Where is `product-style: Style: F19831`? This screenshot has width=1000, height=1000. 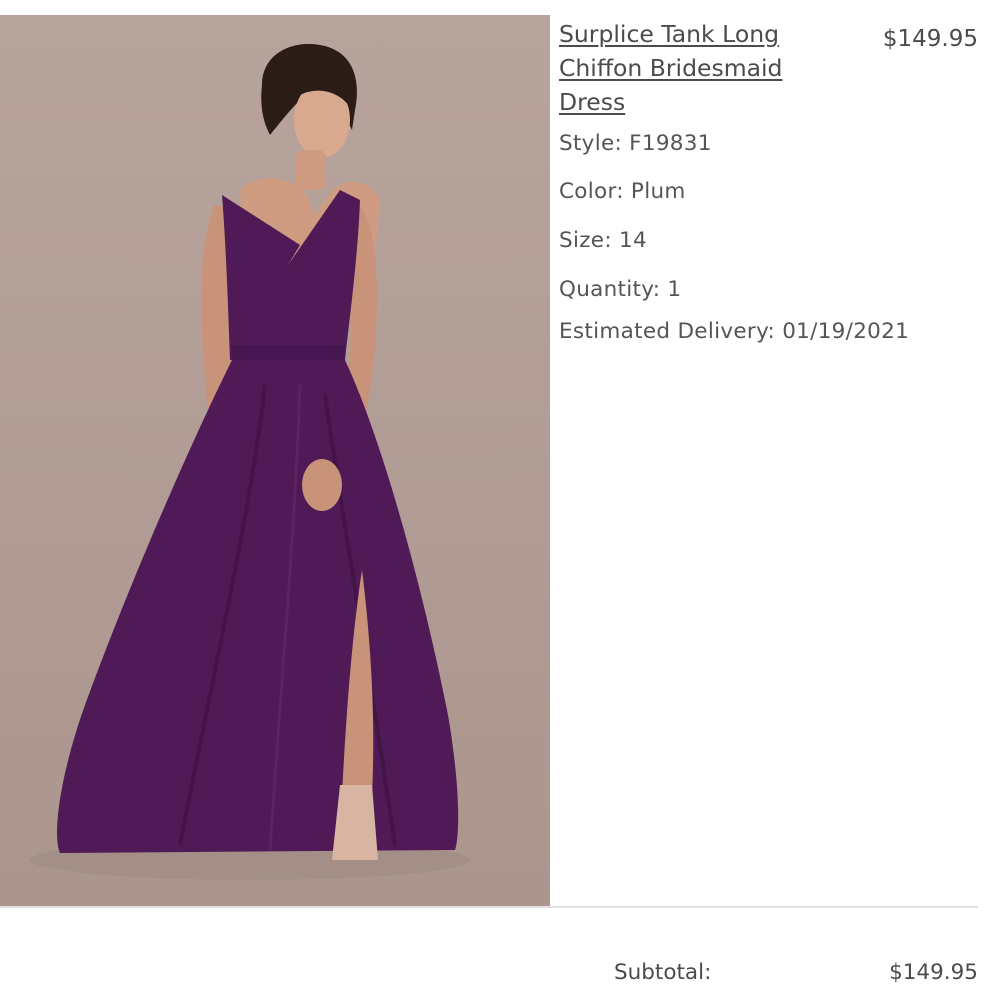
product-style: Style: F19831 is located at coordinates (635, 143).